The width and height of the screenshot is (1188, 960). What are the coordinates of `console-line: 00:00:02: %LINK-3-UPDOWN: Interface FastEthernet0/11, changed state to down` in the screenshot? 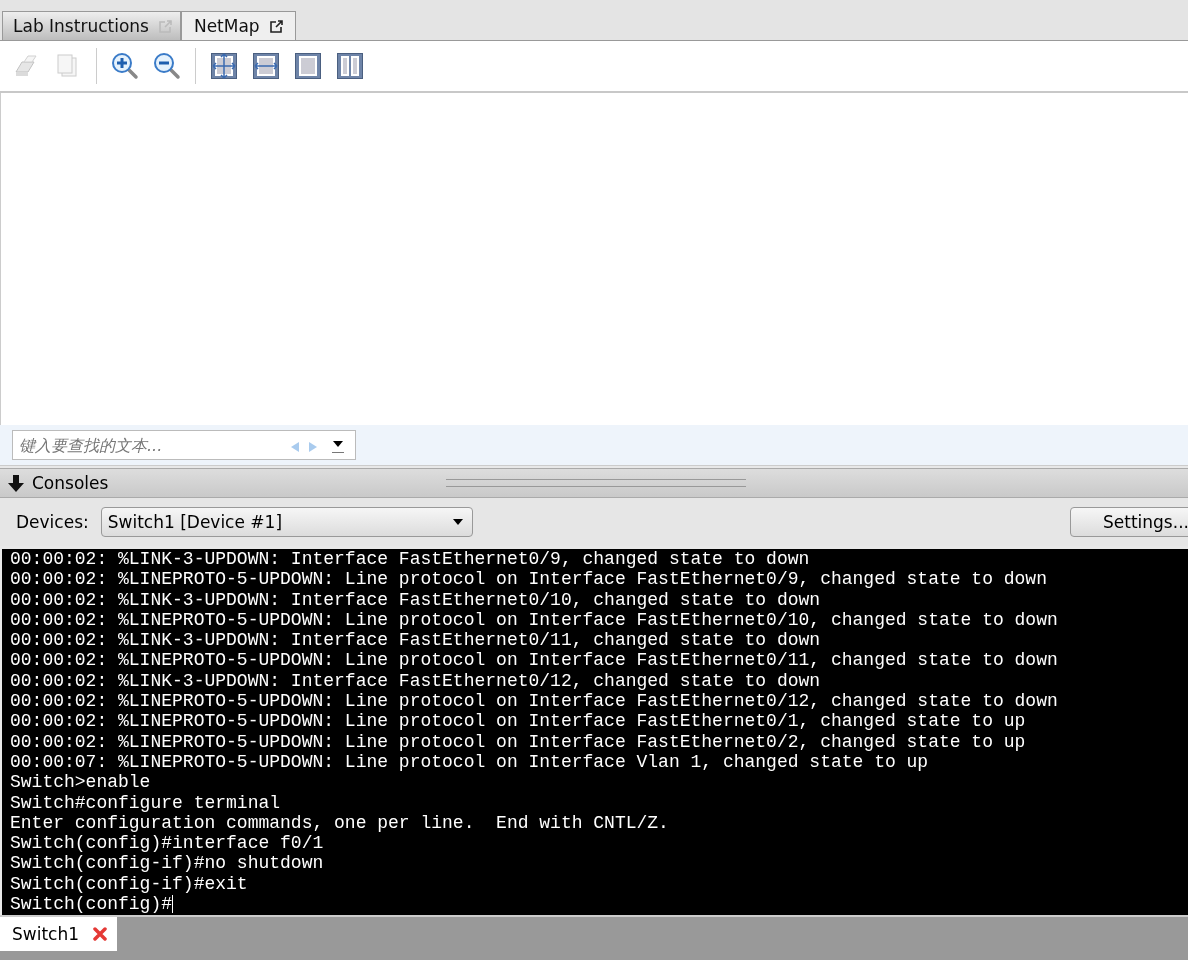 It's located at (416, 640).